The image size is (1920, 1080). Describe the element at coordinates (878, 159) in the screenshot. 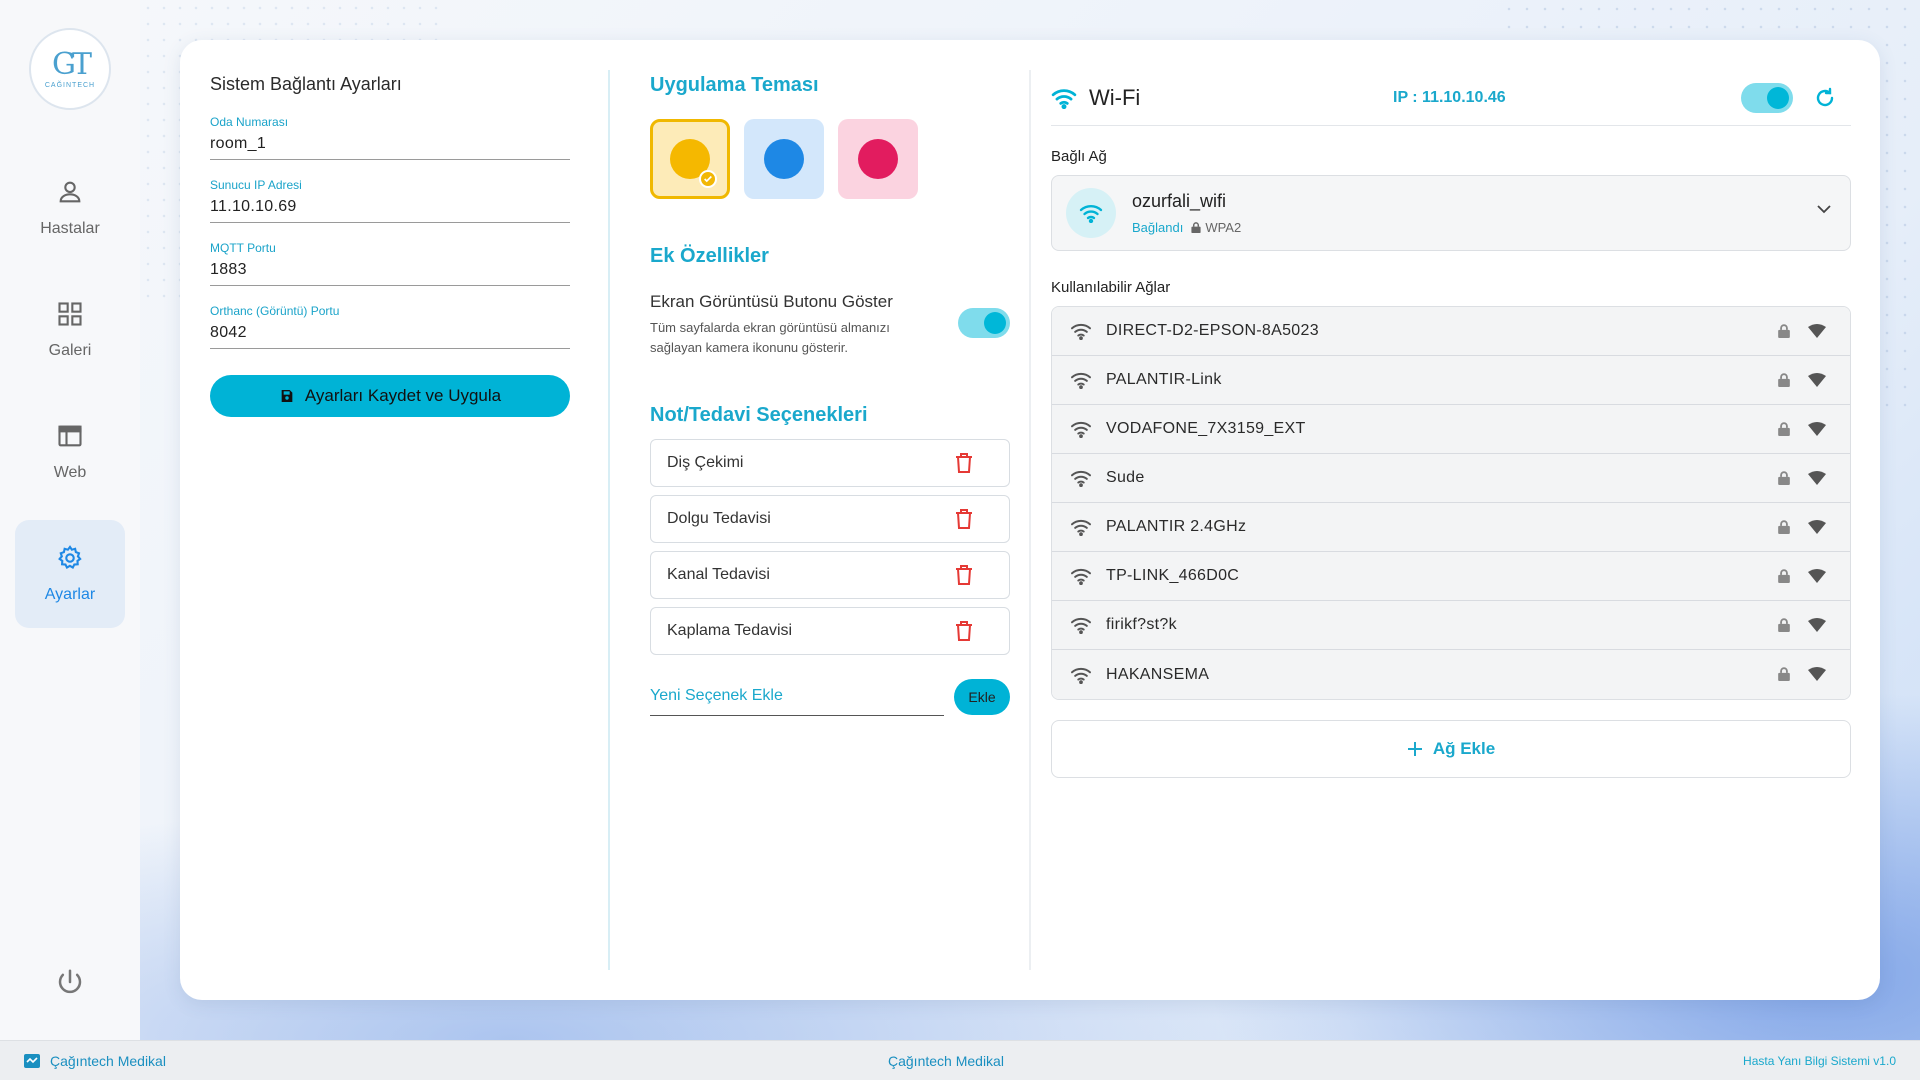

I see `theme-pink` at that location.